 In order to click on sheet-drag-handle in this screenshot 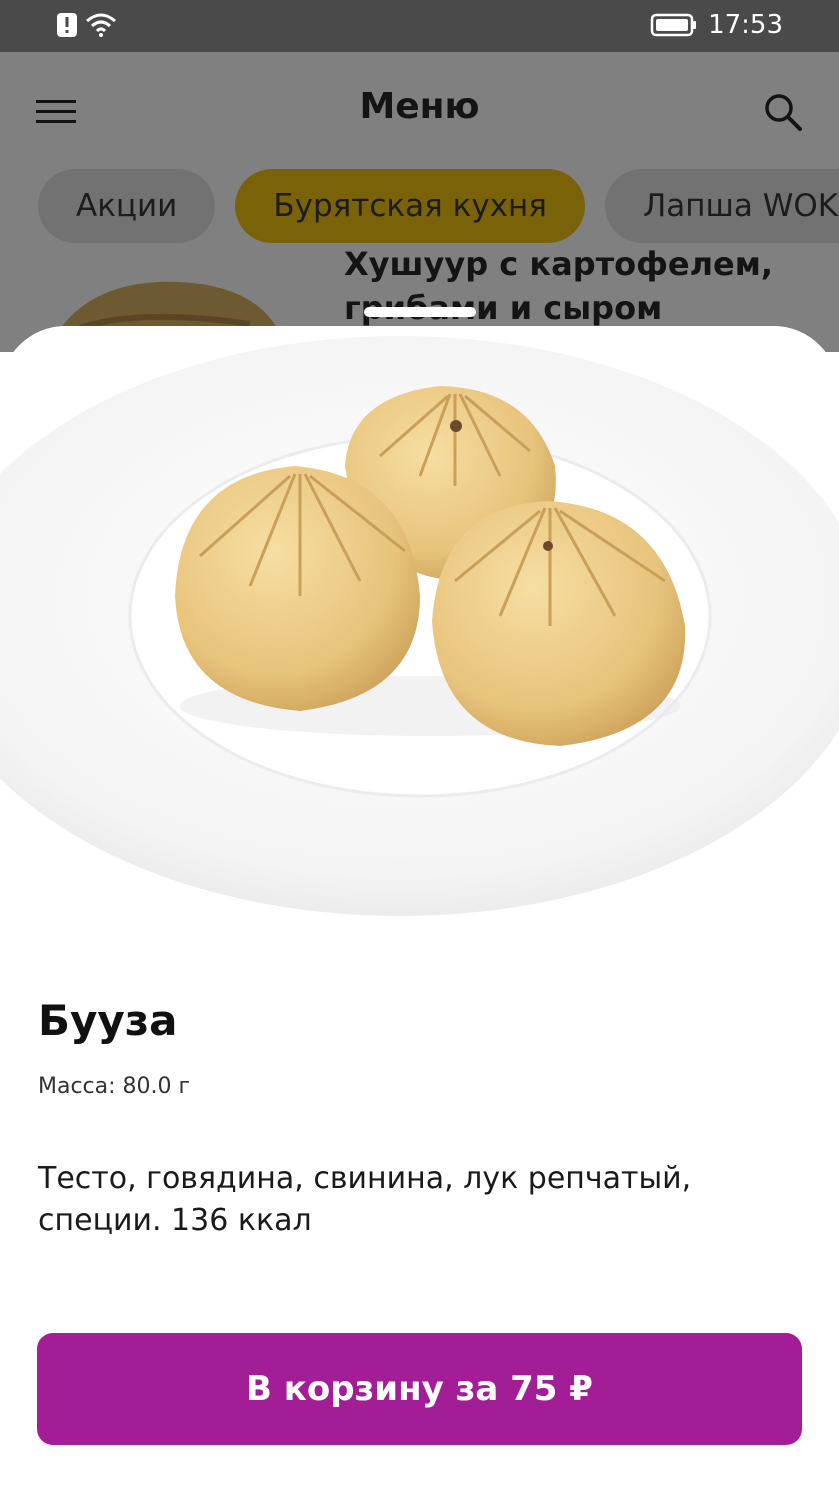, I will do `click(420, 312)`.